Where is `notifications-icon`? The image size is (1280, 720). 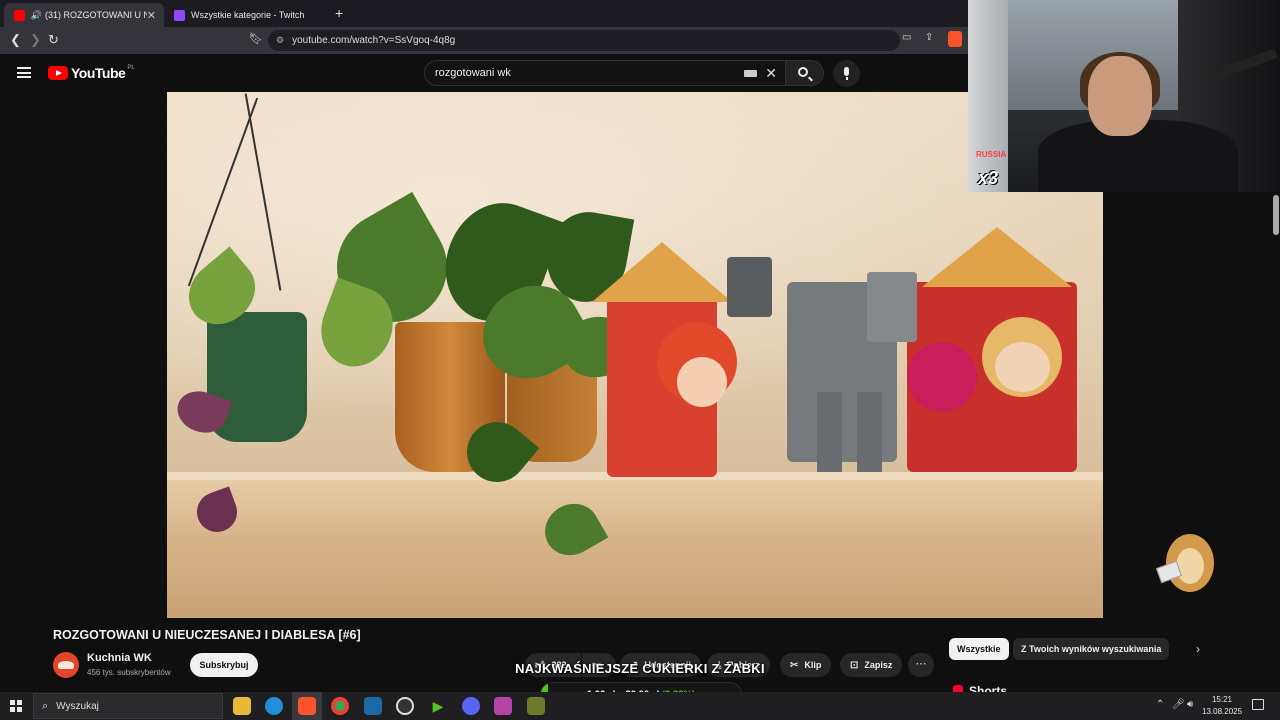
notifications-icon is located at coordinates (1258, 704).